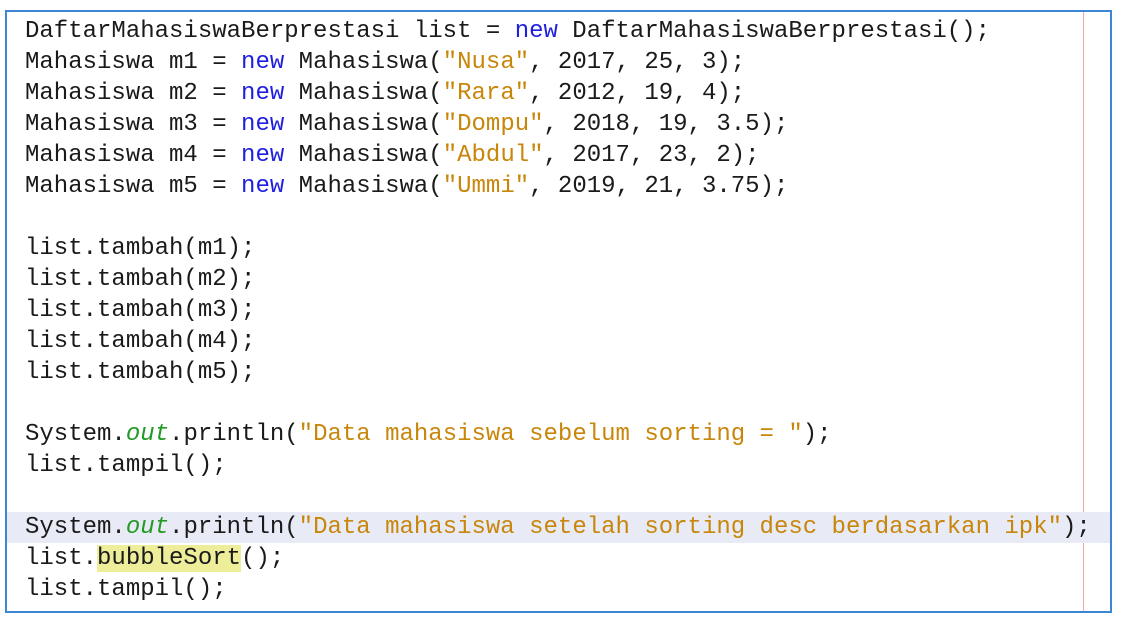 The image size is (1126, 624). Describe the element at coordinates (61, 558) in the screenshot. I see `code-token: list.` at that location.